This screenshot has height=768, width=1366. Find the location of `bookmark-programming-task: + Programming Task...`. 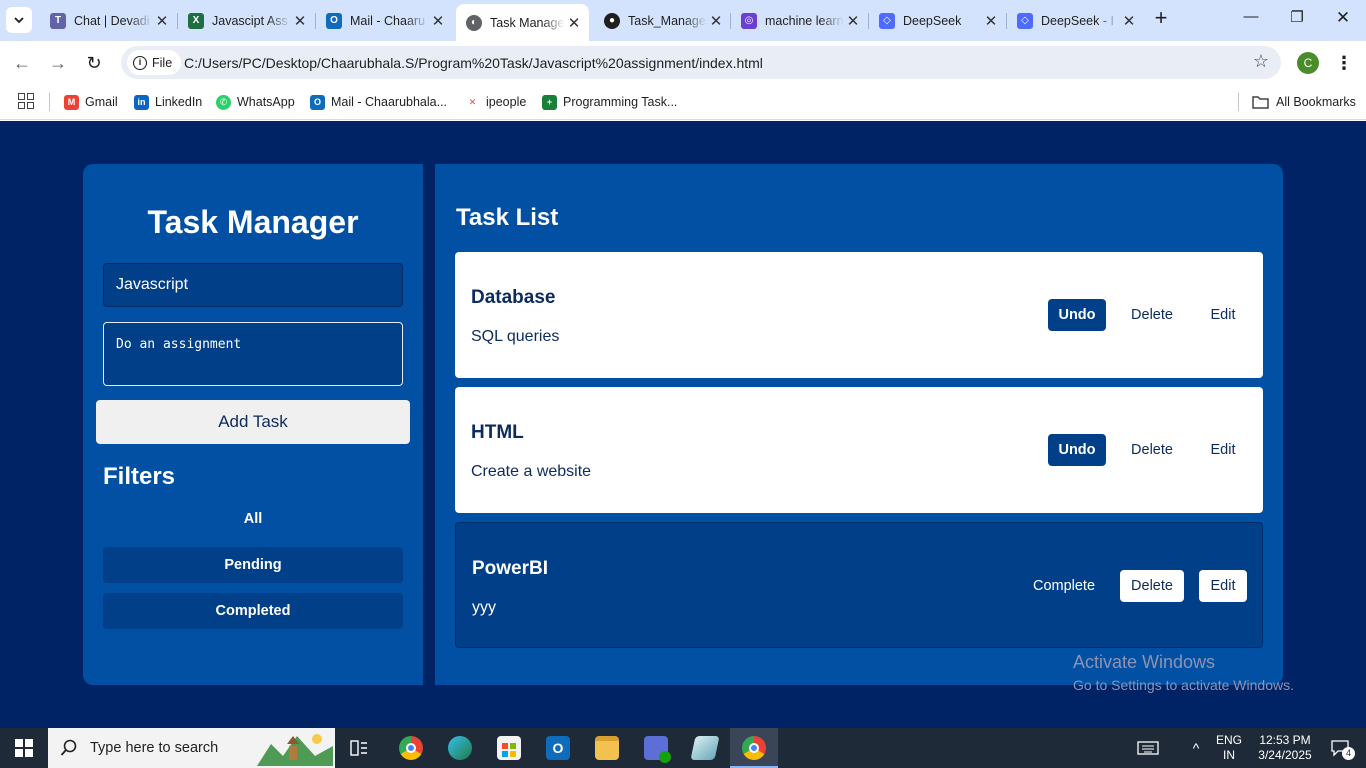

bookmark-programming-task: + Programming Task... is located at coordinates (609, 102).